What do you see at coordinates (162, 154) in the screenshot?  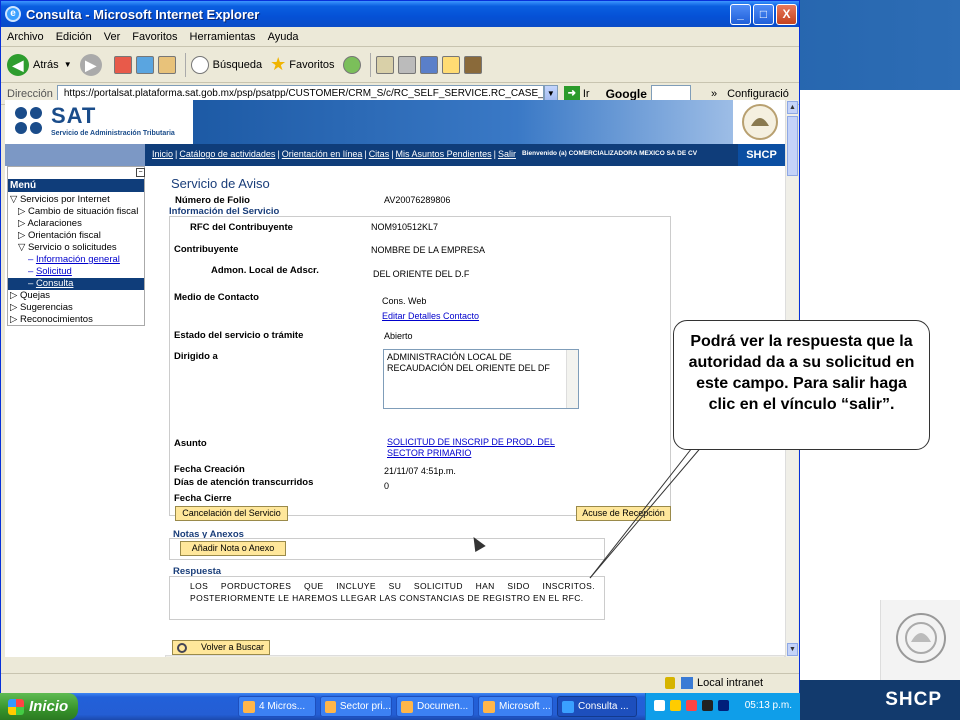 I see `nav-link-inicio: Inicio` at bounding box center [162, 154].